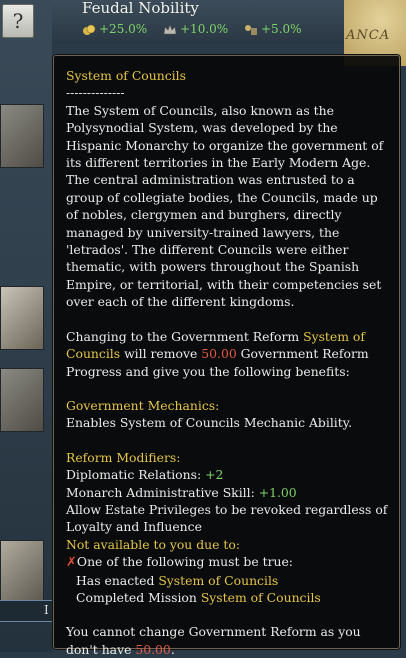  Describe the element at coordinates (22, 400) in the screenshot. I see `reform-thumbnail-hall` at that location.